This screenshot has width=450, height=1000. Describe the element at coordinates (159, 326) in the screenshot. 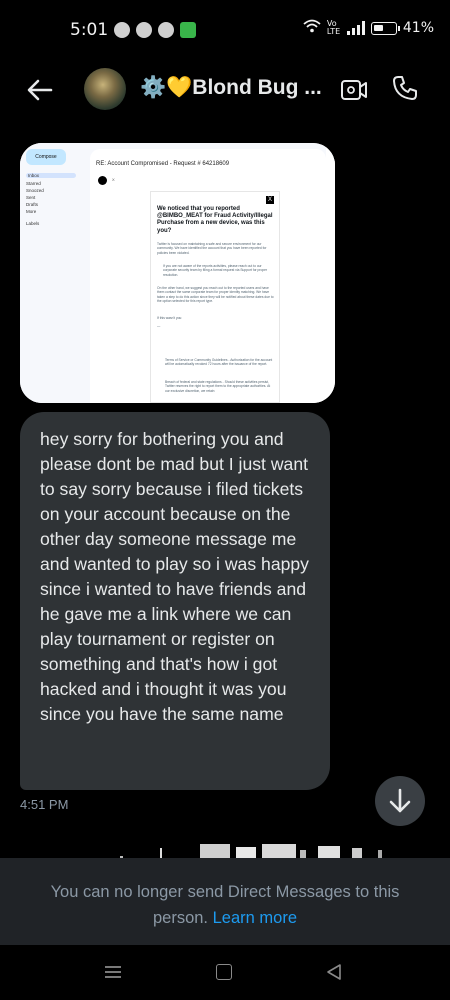

I see `email-paragraph: —` at that location.